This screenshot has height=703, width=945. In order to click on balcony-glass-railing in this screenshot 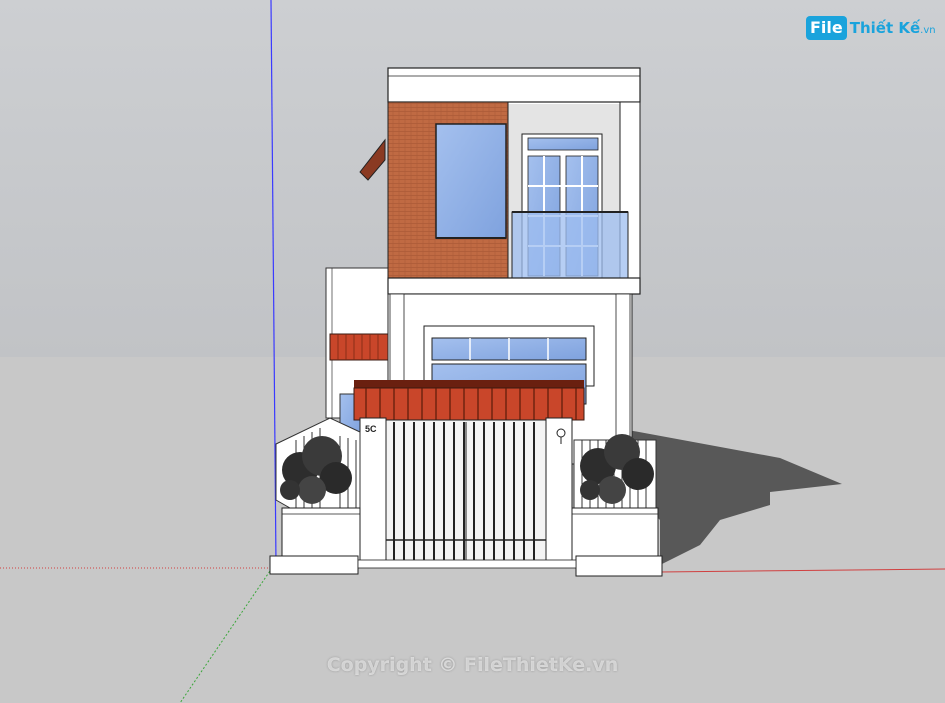, I will do `click(570, 245)`.